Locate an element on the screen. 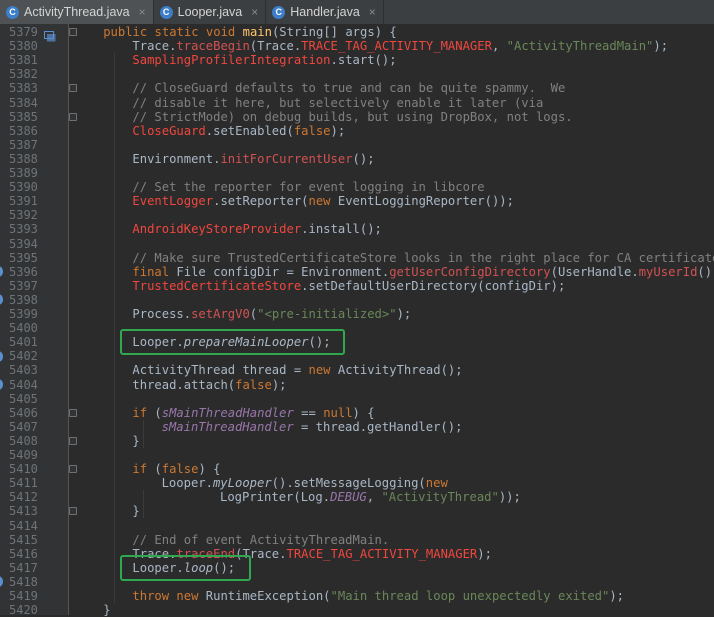 The height and width of the screenshot is (617, 714). line-number: 5401 is located at coordinates (23, 342).